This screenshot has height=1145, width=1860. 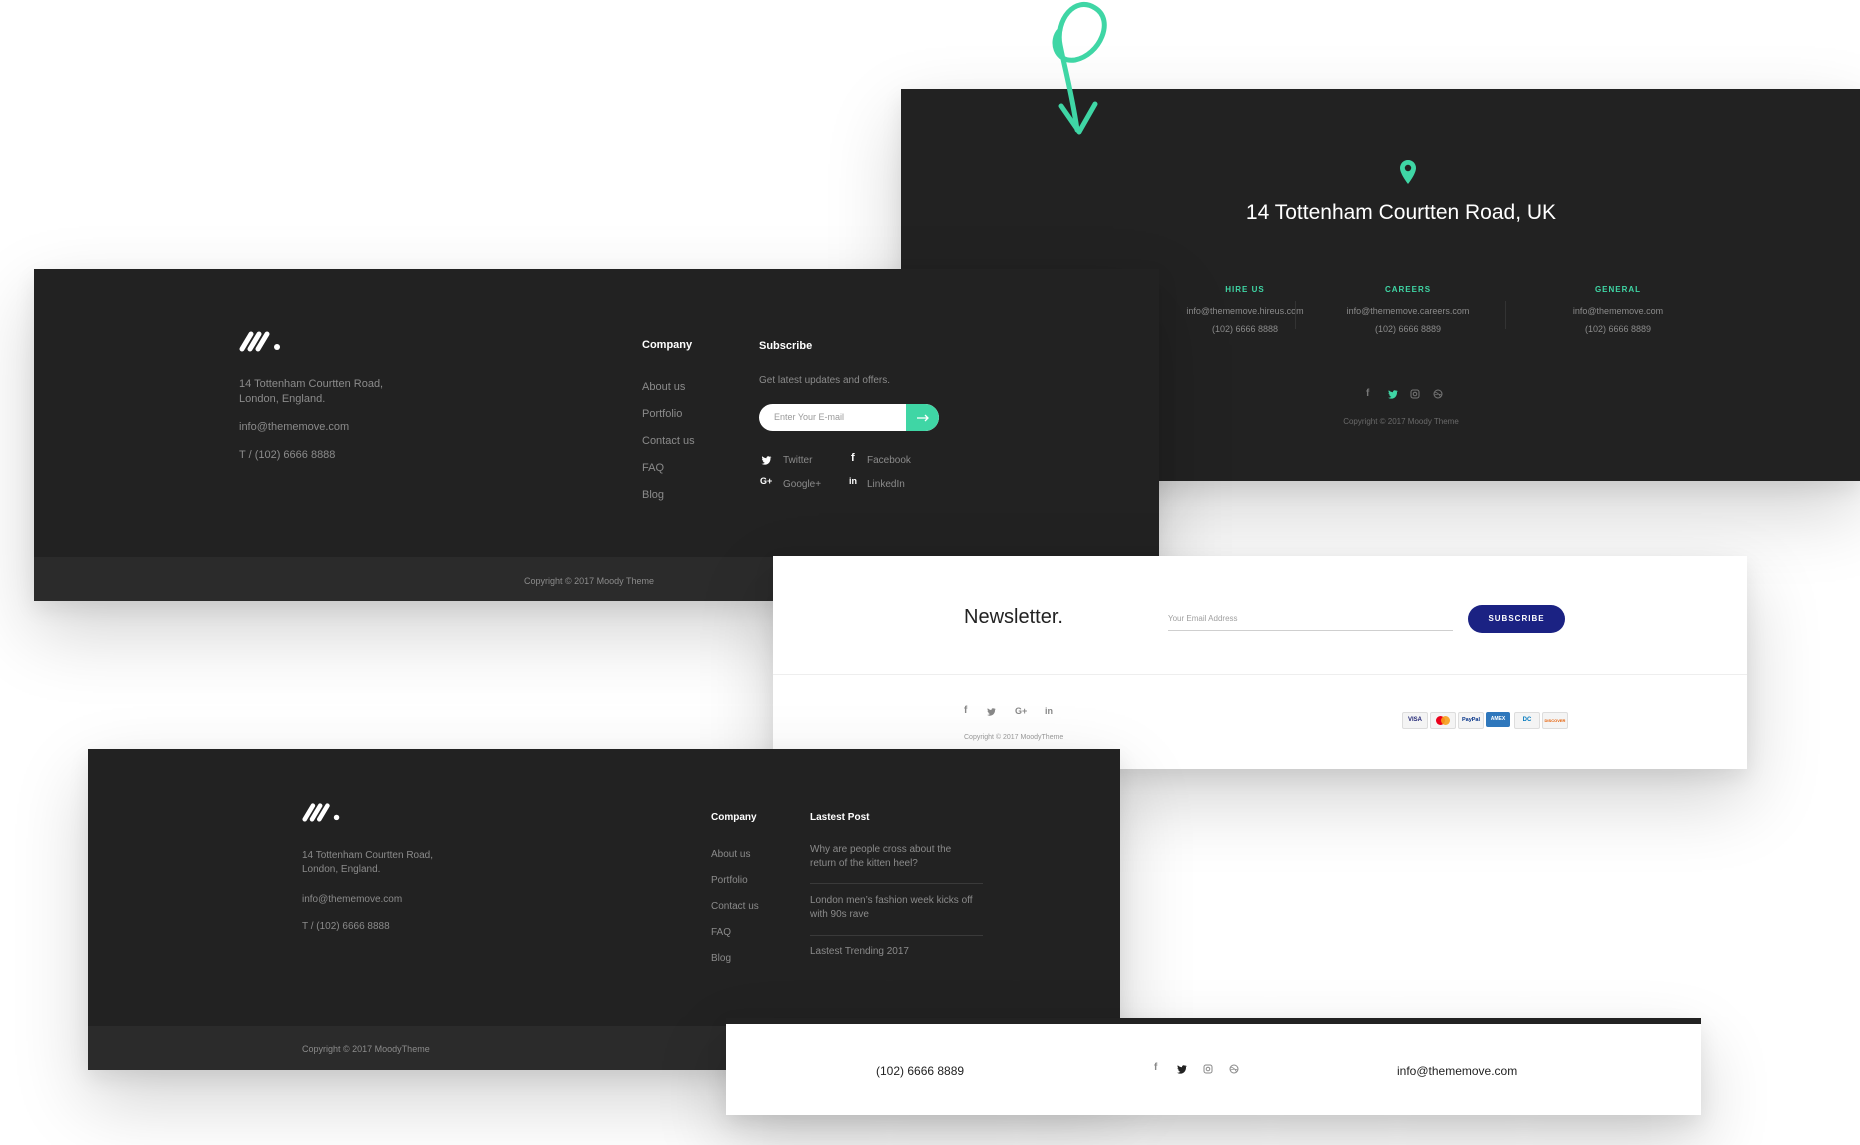 What do you see at coordinates (809, 417) in the screenshot?
I see `subscribe-placeholder: Enter Your E-mail` at bounding box center [809, 417].